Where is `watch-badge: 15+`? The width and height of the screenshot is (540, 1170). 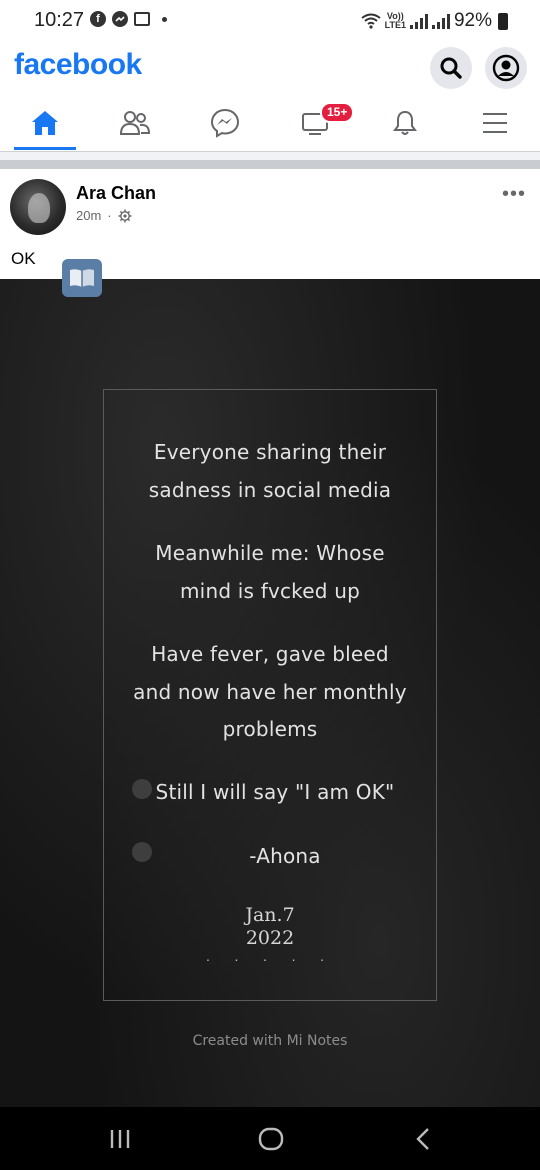 watch-badge: 15+ is located at coordinates (337, 112).